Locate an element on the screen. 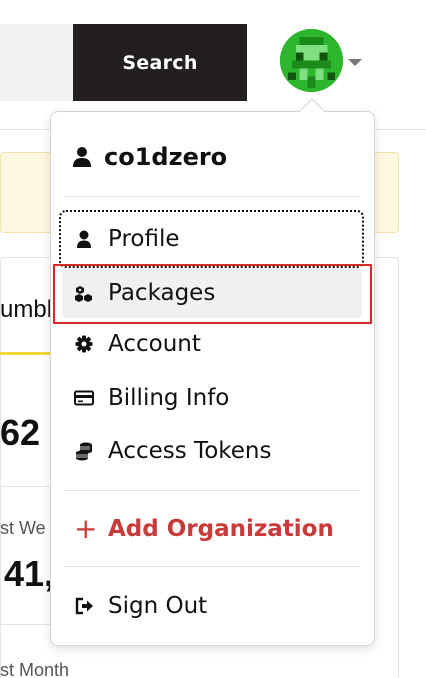 Image resolution: width=426 pixels, height=678 pixels. menu-username: co1dzero is located at coordinates (149, 157).